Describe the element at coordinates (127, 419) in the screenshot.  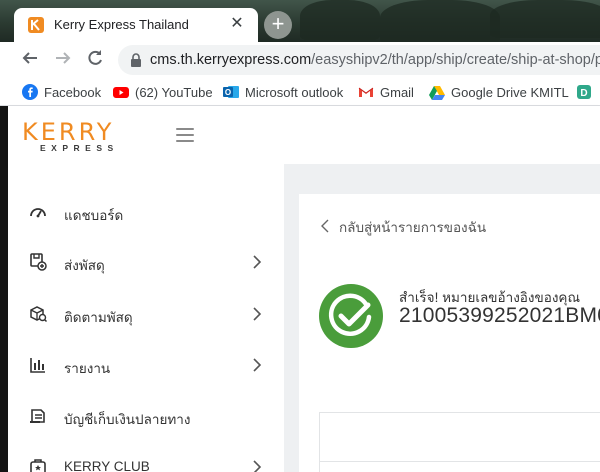
I see `sidebar-item-label: บัญชีเก็บเงินปลายทาง` at that location.